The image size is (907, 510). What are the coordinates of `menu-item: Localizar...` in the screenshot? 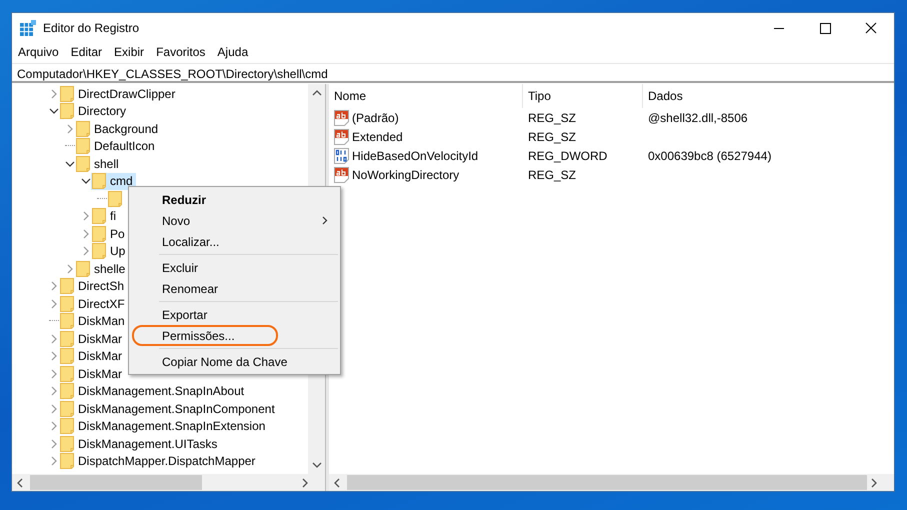 It's located at (234, 241).